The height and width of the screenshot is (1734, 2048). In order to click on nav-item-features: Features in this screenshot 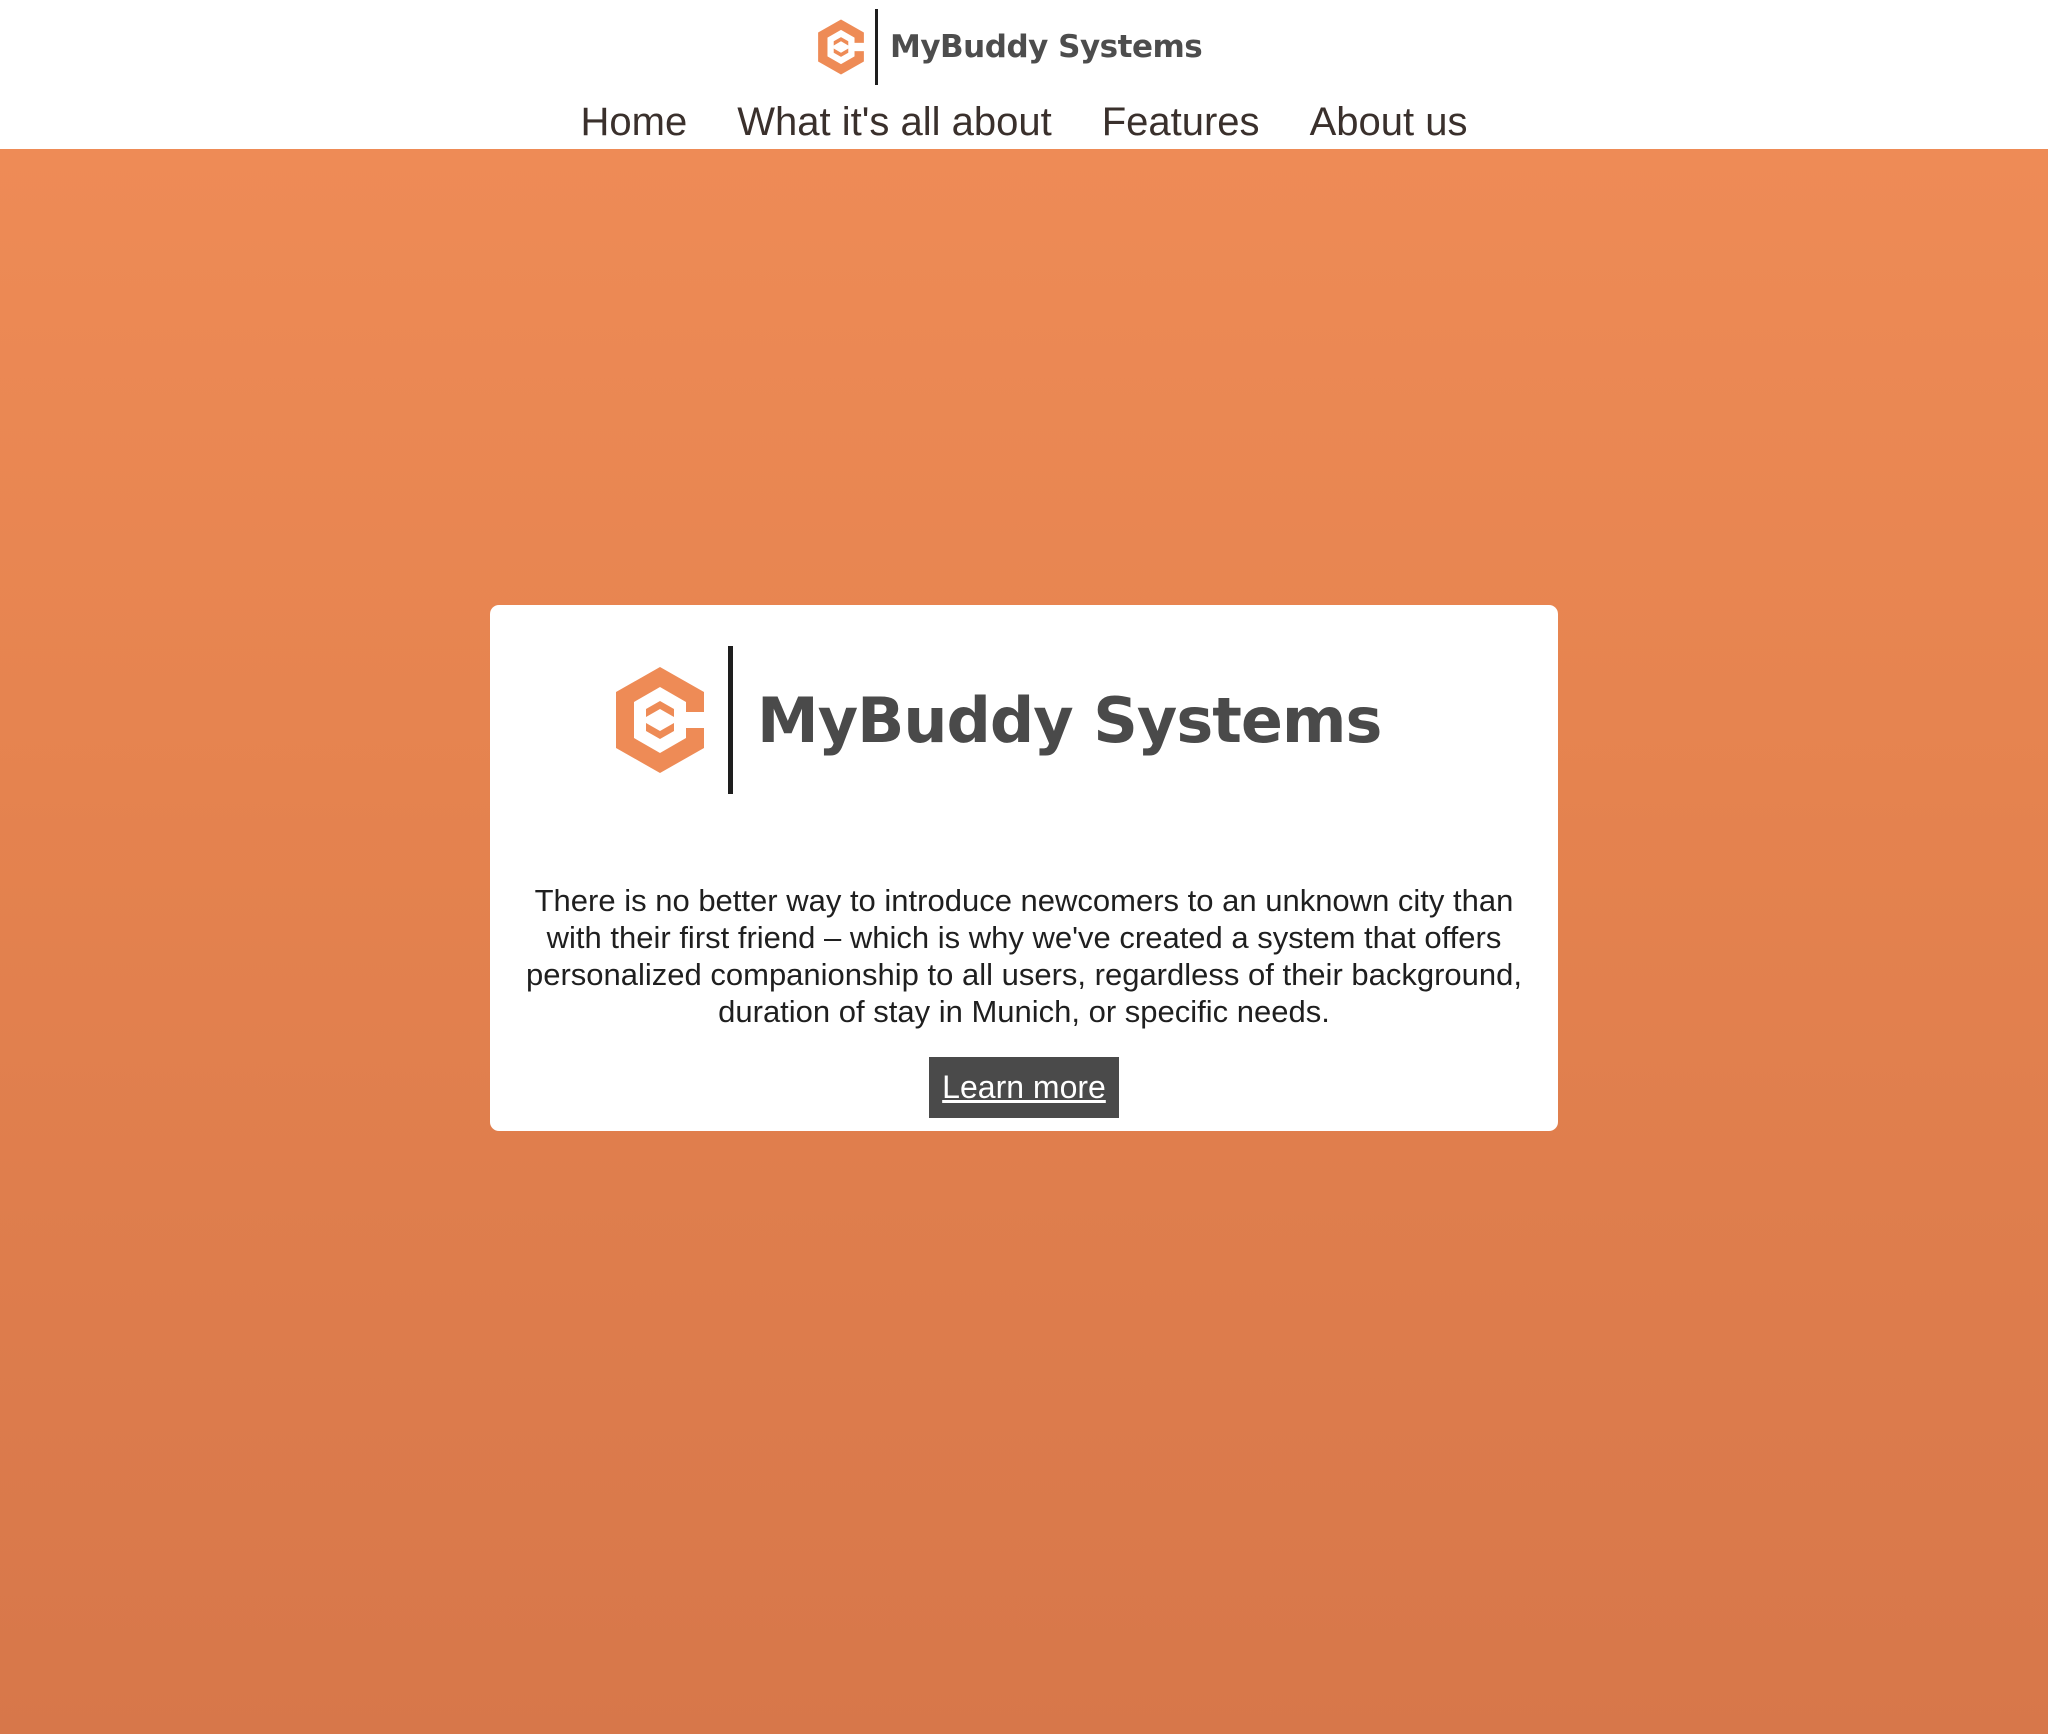, I will do `click(1181, 122)`.